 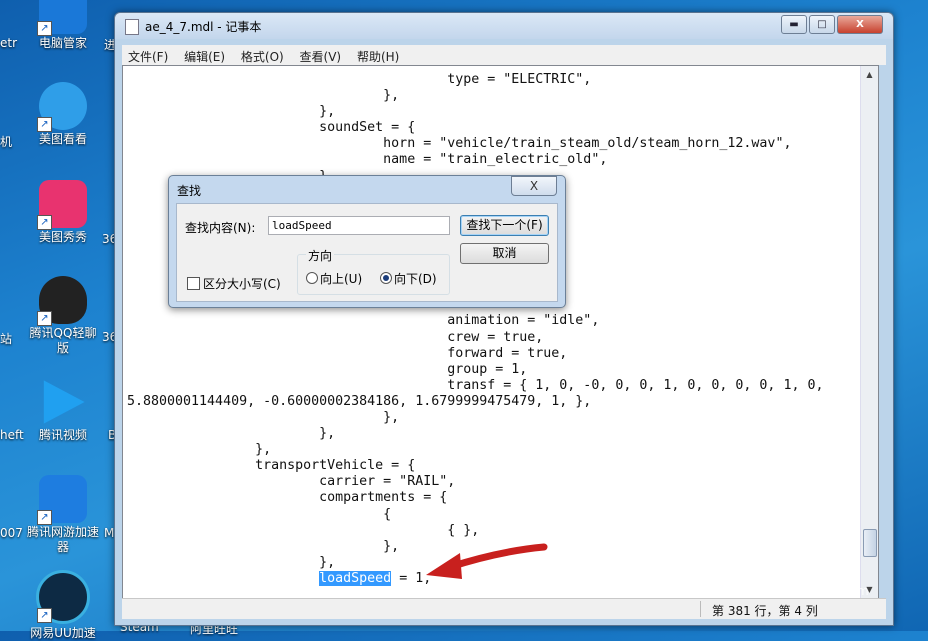 I want to click on red-arrow-icon, so click(x=487, y=561).